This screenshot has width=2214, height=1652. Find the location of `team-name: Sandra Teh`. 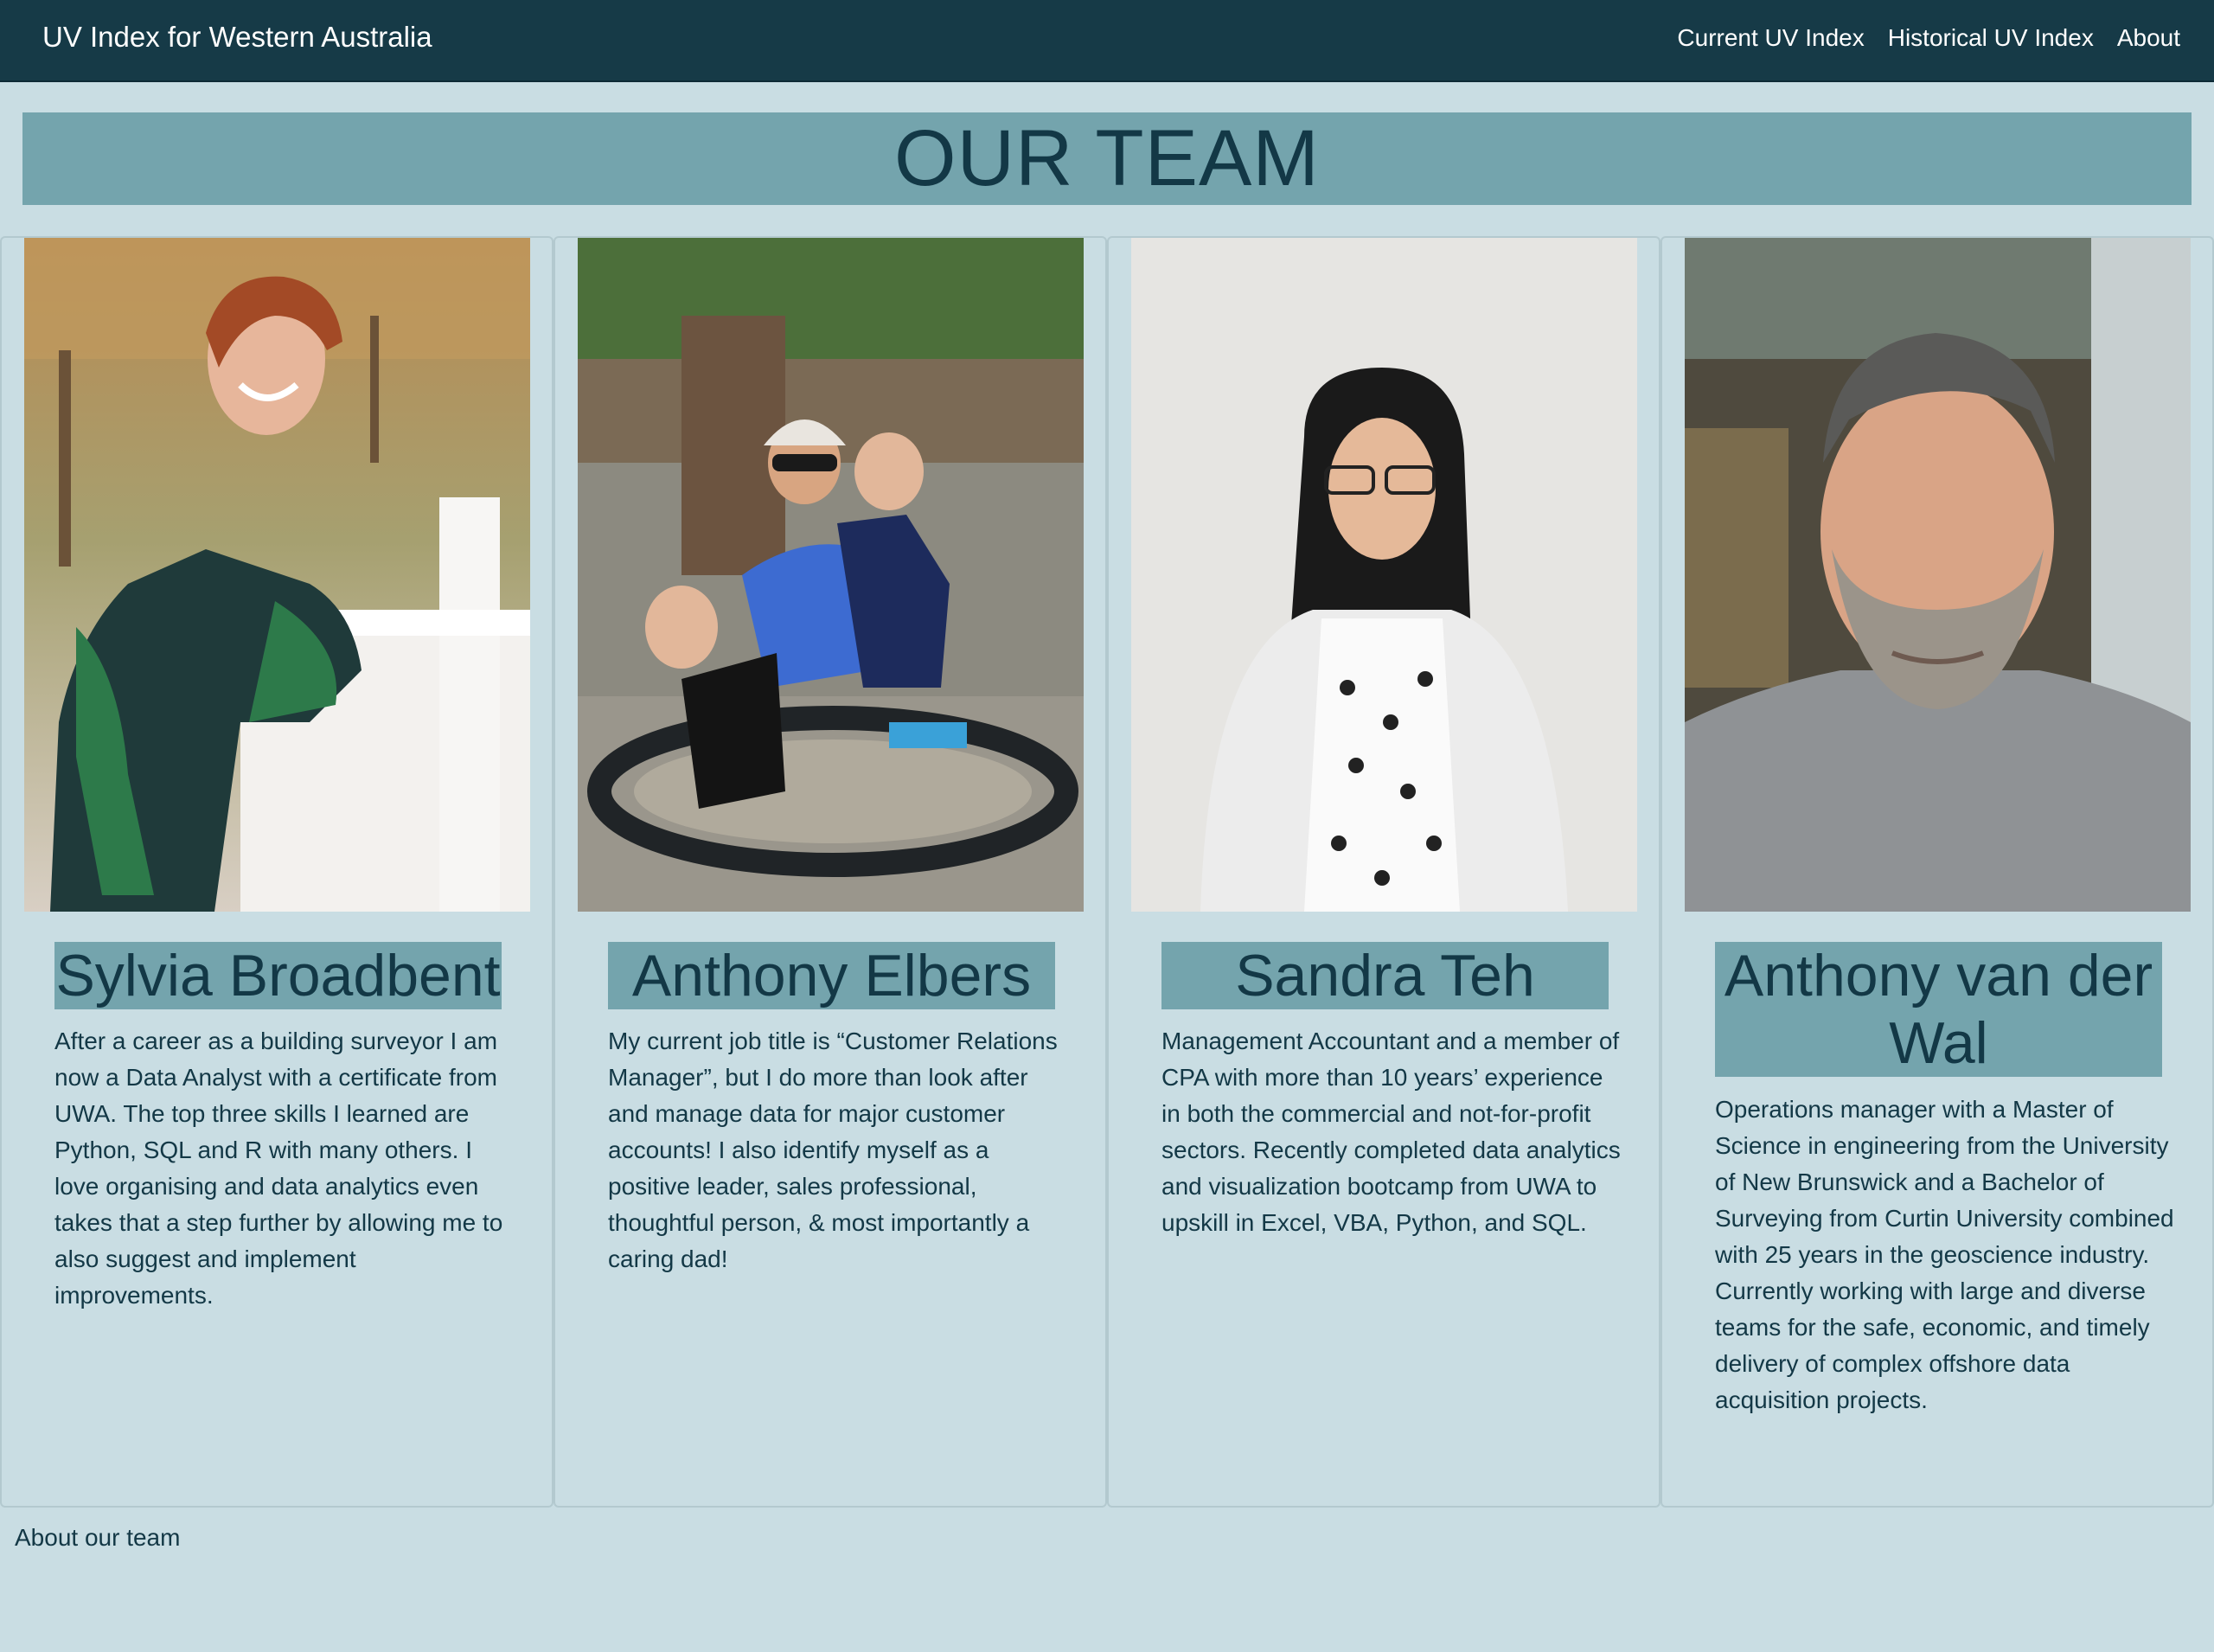

team-name: Sandra Teh is located at coordinates (1385, 976).